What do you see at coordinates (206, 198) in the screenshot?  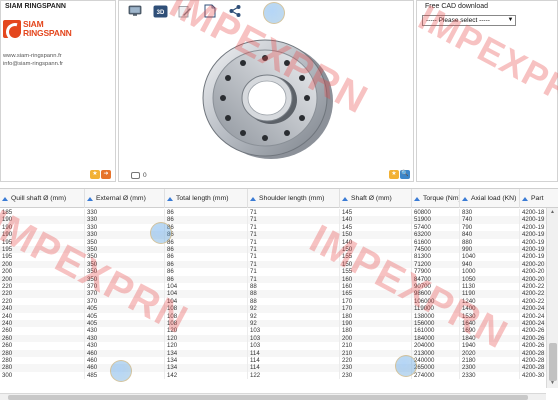 I see `column-header-total-length: Total length (mm)` at bounding box center [206, 198].